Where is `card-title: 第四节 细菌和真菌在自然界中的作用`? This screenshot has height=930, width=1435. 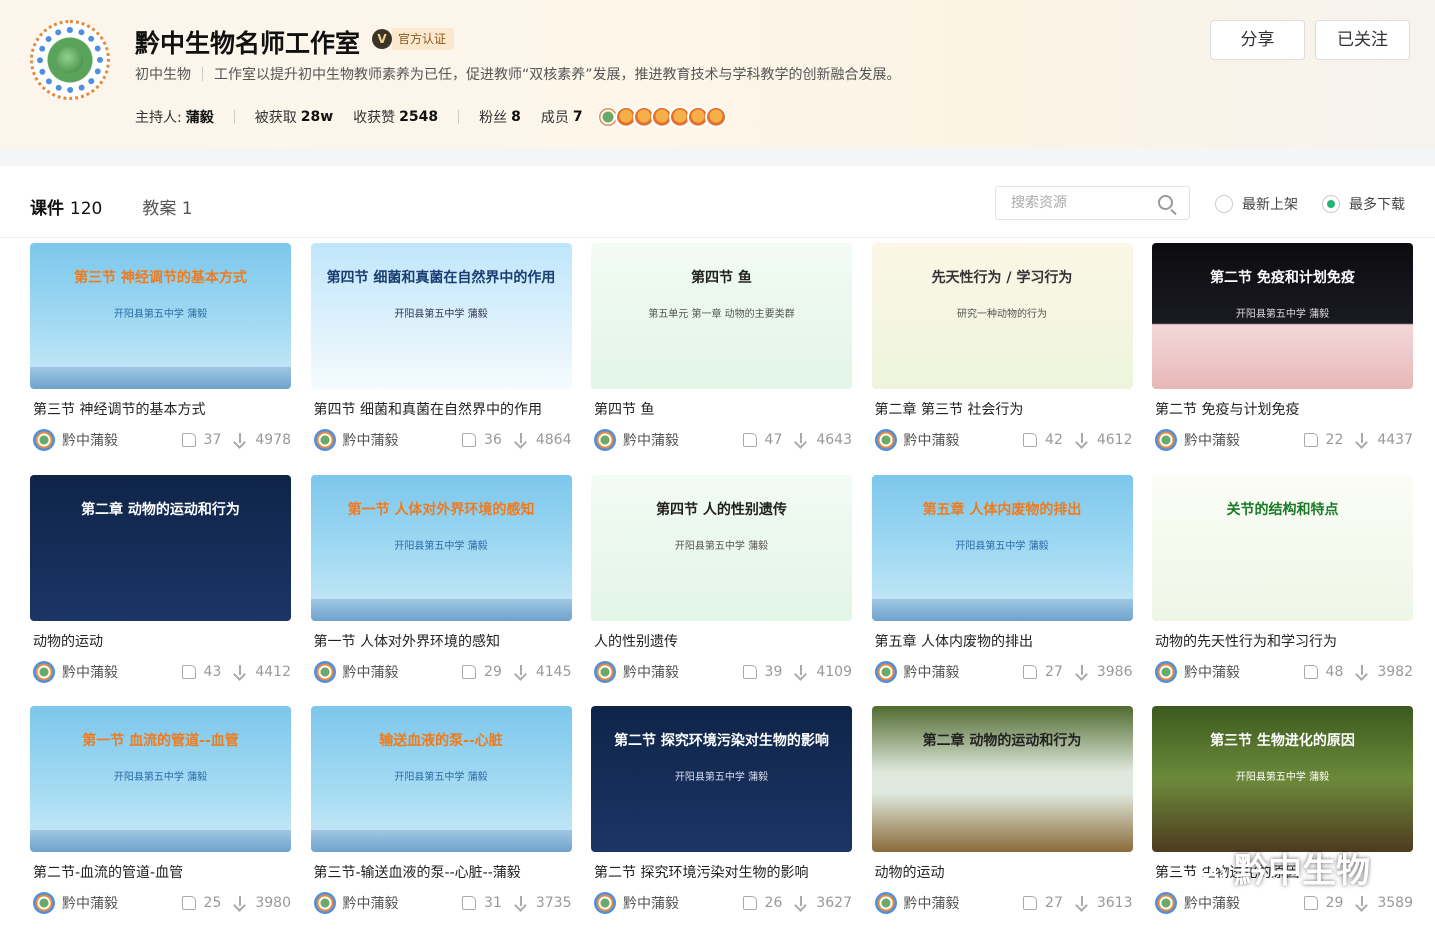 card-title: 第四节 细菌和真菌在自然界中的作用 is located at coordinates (428, 409).